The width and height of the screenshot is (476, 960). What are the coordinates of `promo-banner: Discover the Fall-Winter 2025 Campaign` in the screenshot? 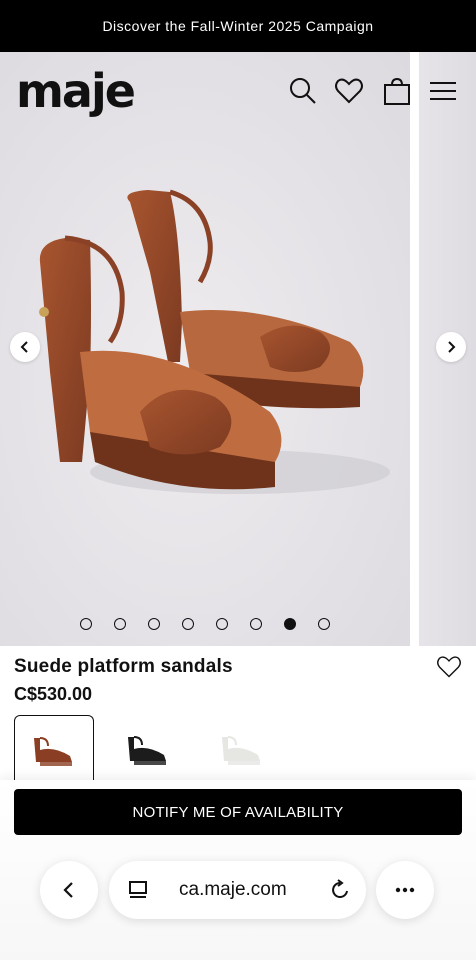 It's located at (238, 26).